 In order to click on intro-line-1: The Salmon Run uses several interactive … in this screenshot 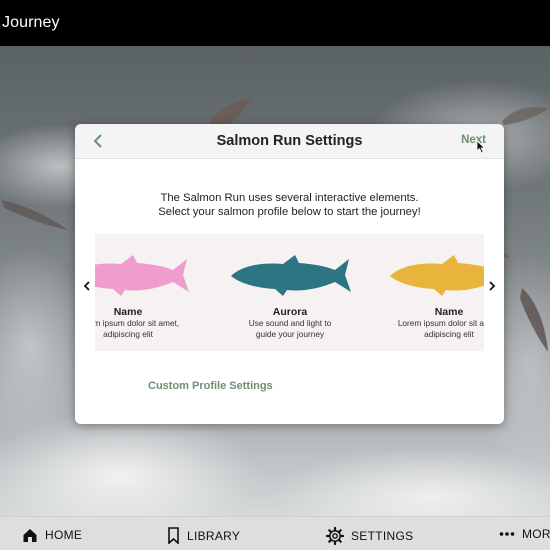, I will do `click(289, 198)`.